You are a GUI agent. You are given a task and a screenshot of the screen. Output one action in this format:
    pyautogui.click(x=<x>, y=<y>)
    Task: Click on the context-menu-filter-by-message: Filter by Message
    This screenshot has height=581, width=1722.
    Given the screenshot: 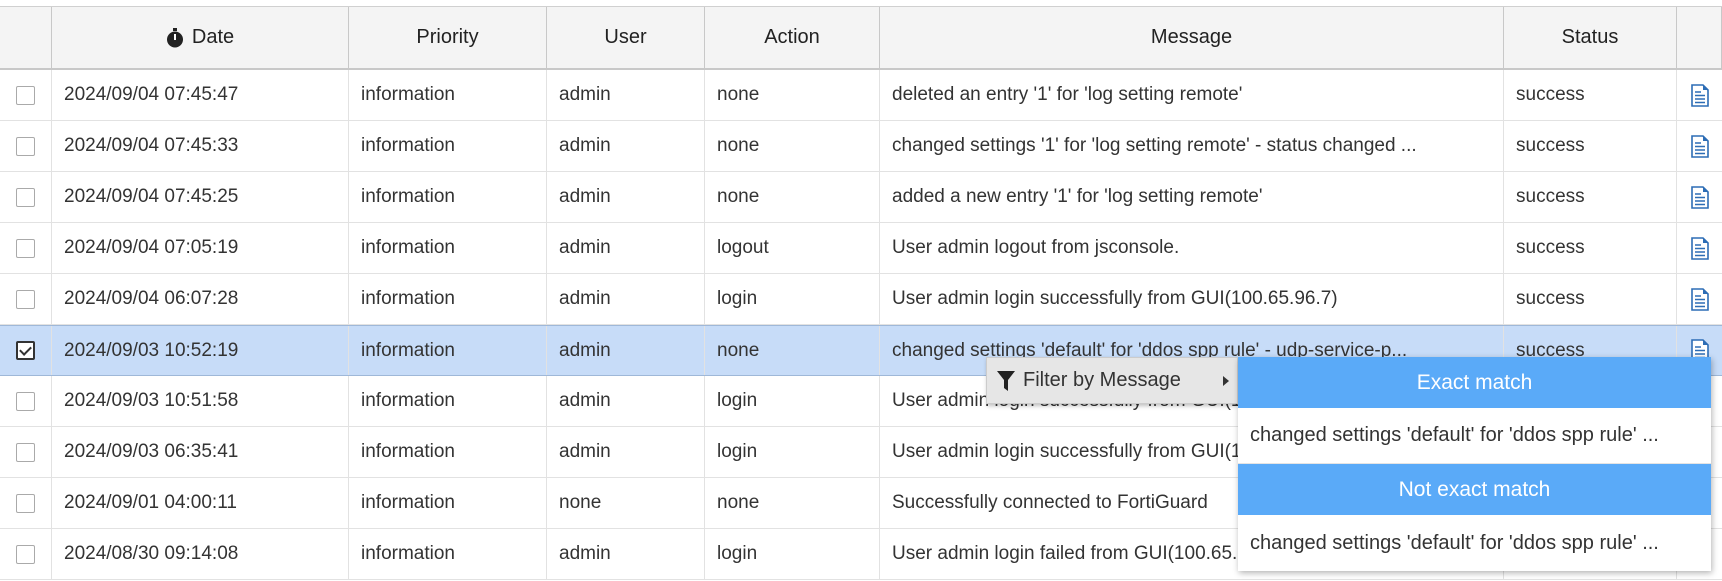 What is the action you would take?
    pyautogui.click(x=1112, y=380)
    